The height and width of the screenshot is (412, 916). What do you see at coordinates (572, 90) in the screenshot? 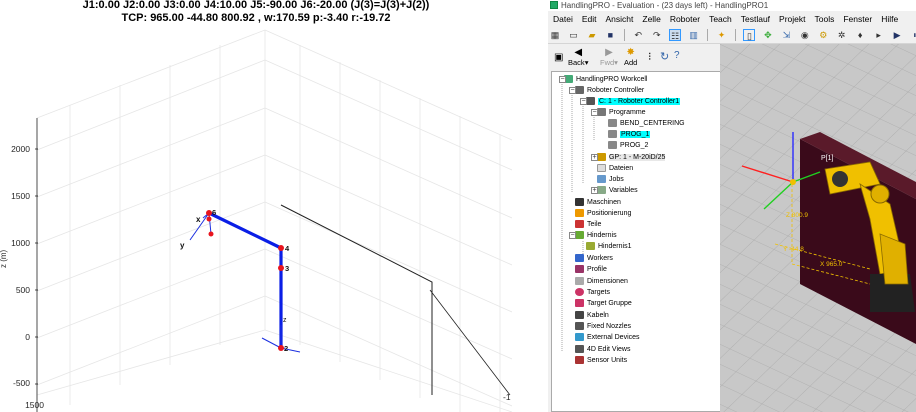
I see `expander-roboter-controller: −` at bounding box center [572, 90].